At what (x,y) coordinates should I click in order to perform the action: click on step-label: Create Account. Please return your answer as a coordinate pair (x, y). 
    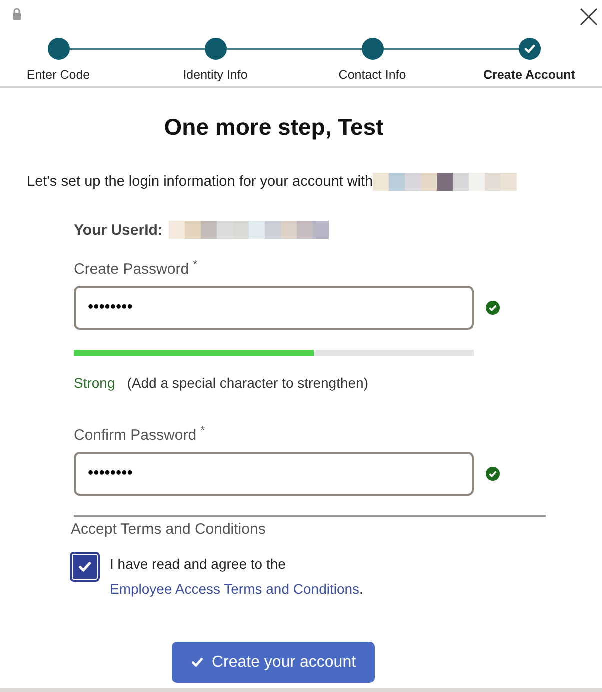
    Looking at the image, I should click on (530, 75).